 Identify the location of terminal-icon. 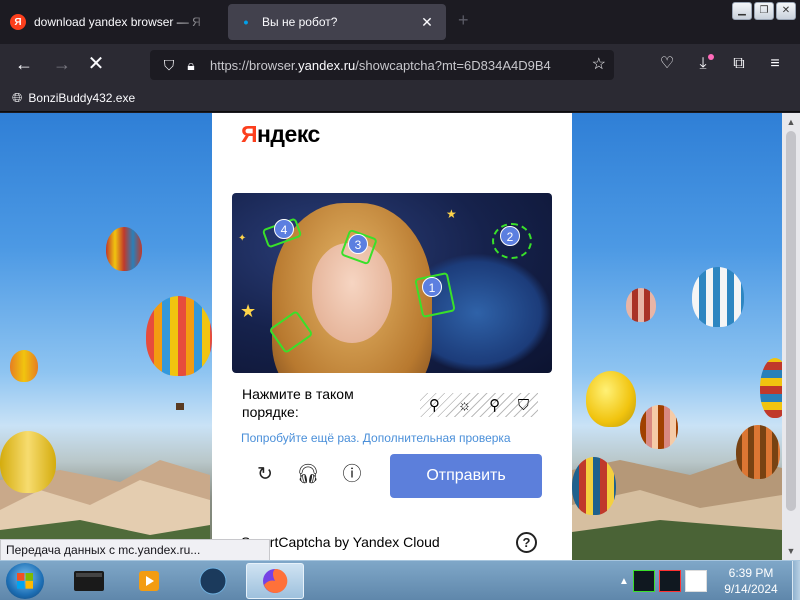
(89, 581).